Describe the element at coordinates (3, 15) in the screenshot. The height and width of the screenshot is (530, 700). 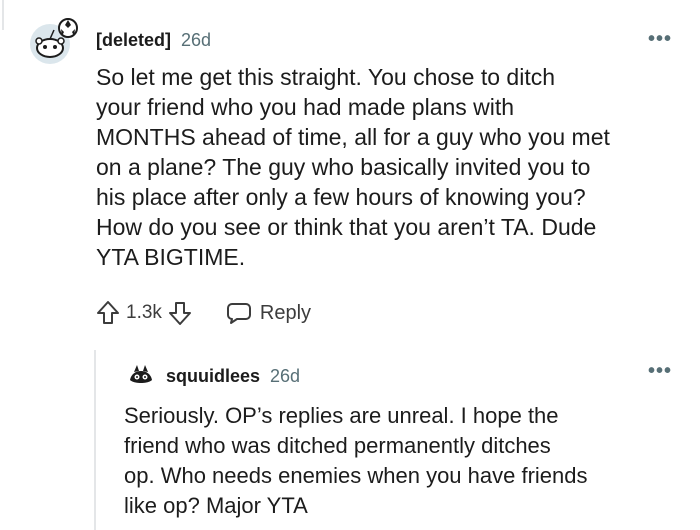
I see `thread-line-left` at that location.